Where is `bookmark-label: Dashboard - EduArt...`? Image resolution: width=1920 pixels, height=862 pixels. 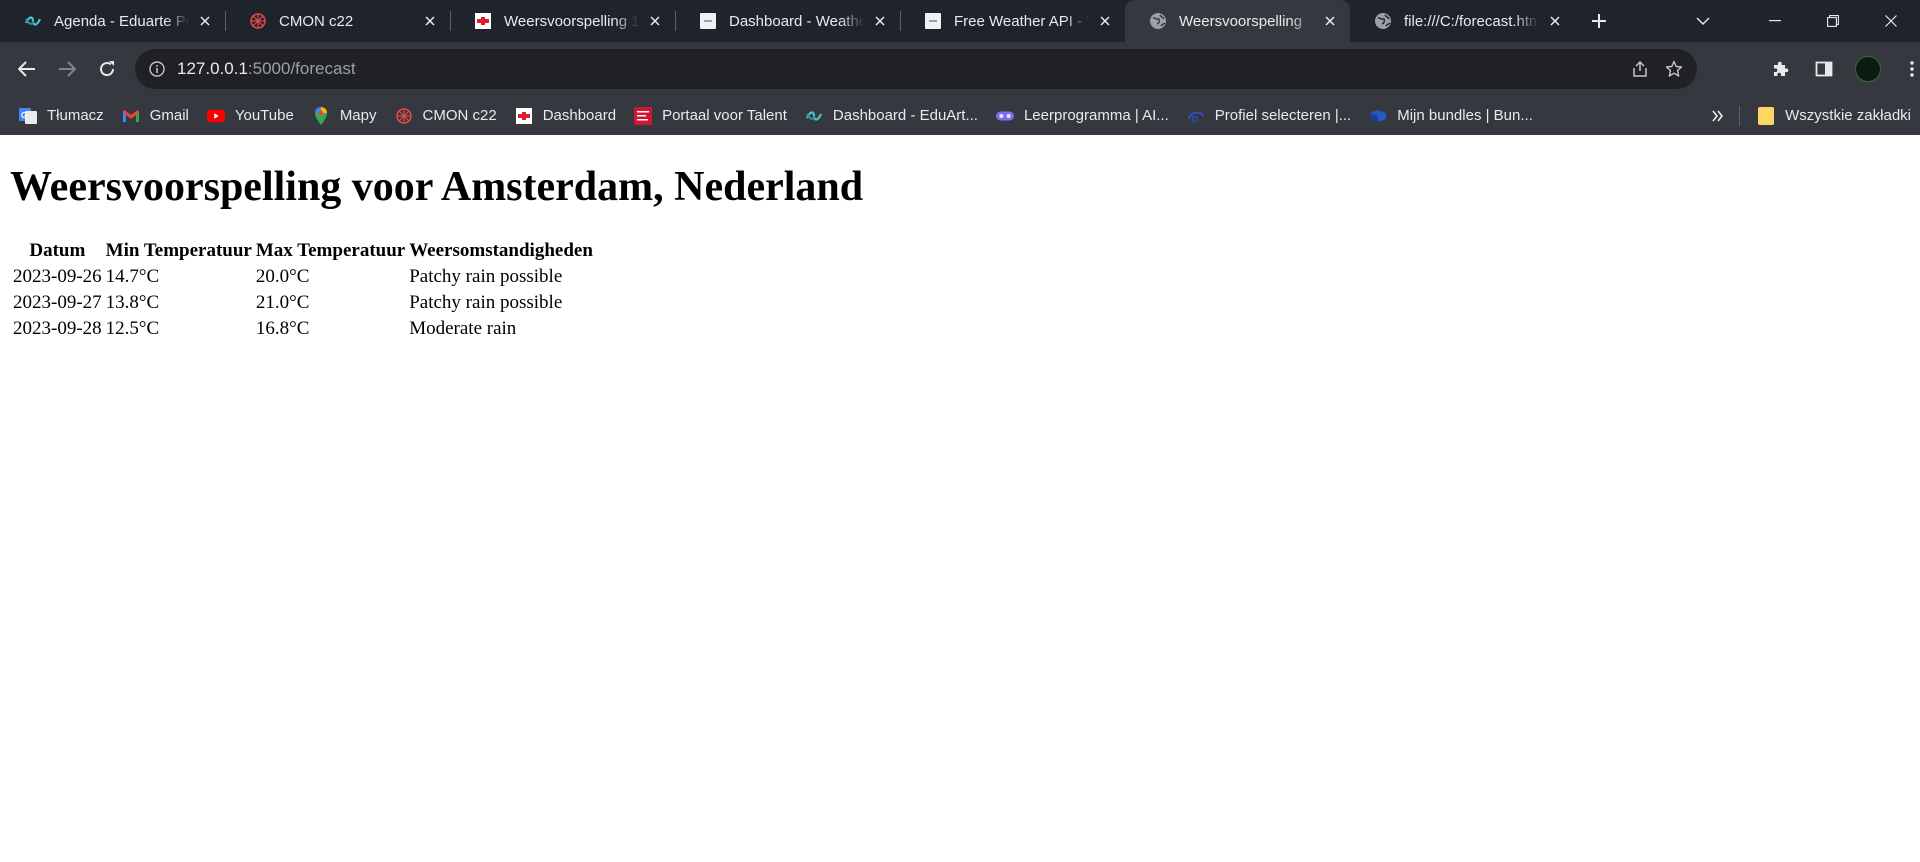 bookmark-label: Dashboard - EduArt... is located at coordinates (905, 115).